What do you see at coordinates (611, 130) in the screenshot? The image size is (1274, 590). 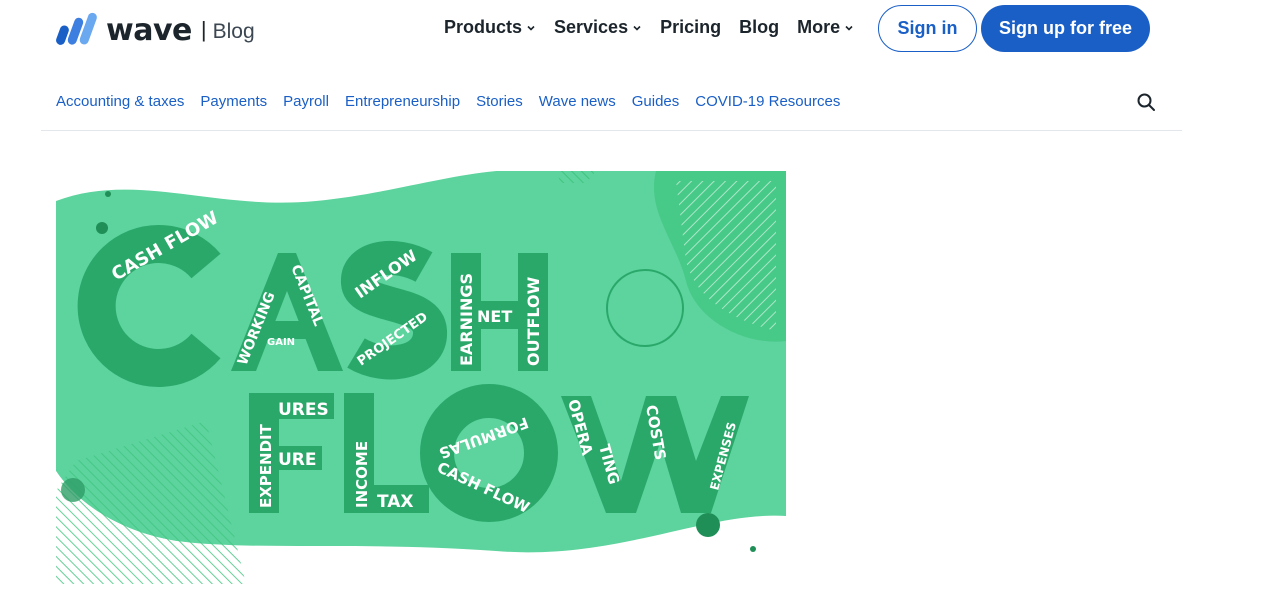 I see `header-divider` at bounding box center [611, 130].